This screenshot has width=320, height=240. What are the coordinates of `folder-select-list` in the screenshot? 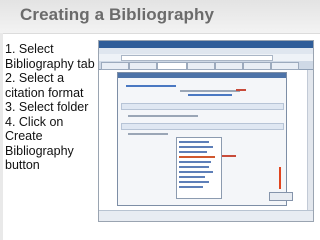 It's located at (199, 168).